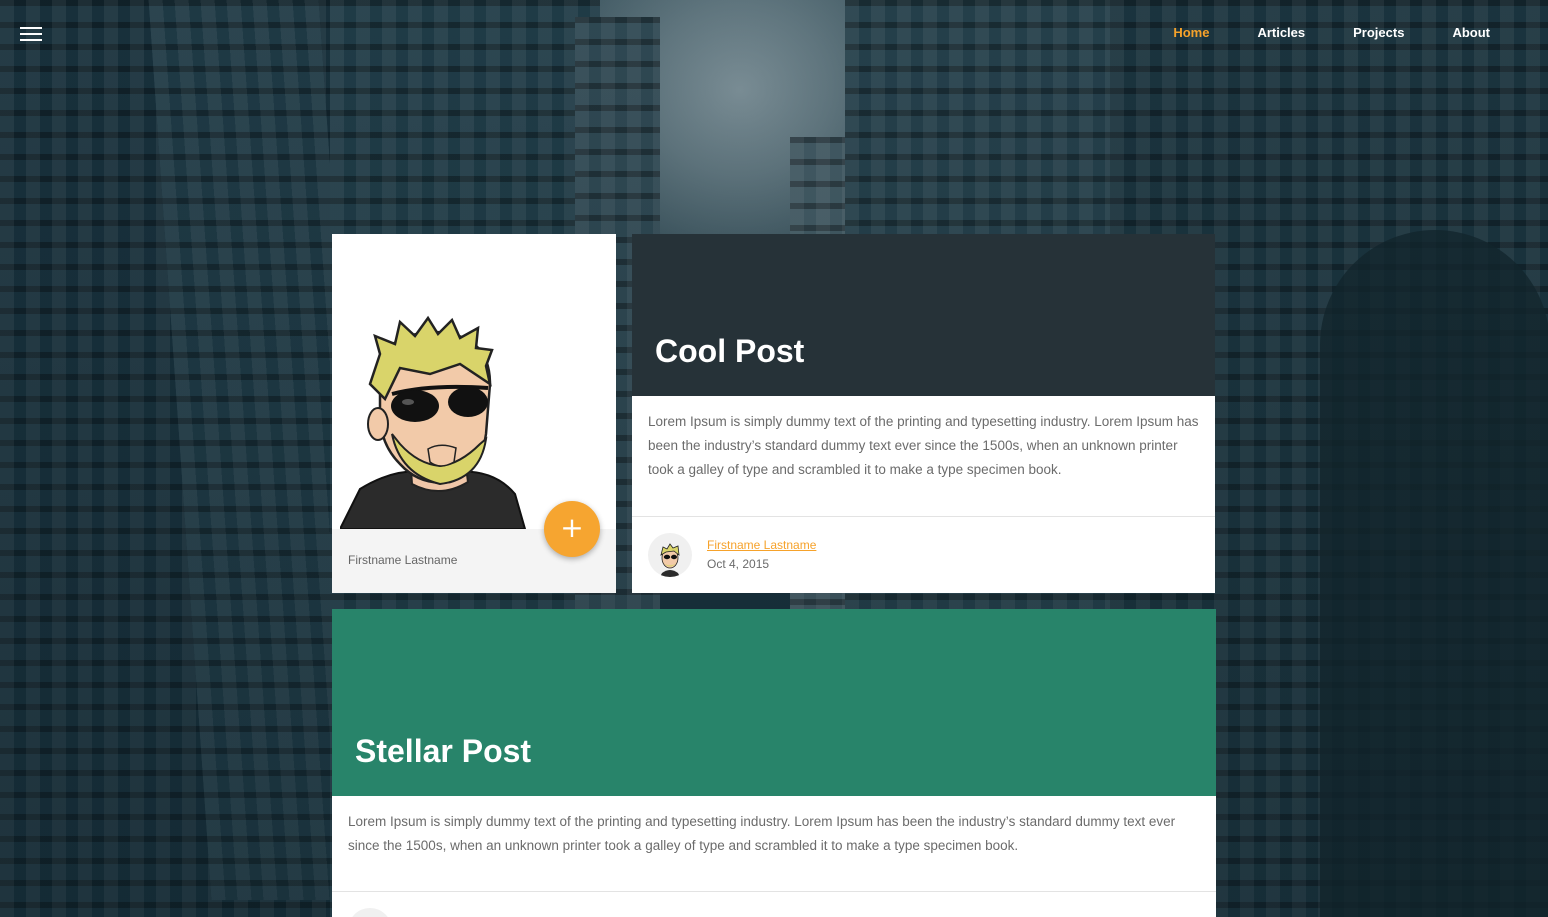 The width and height of the screenshot is (1548, 917). Describe the element at coordinates (31, 35) in the screenshot. I see `hamburger-menu-icon` at that location.